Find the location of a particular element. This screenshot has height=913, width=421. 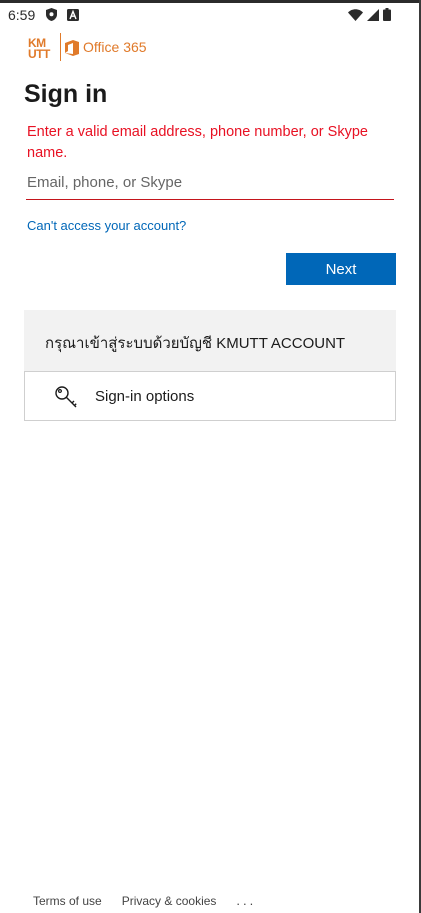

terms-of-use-link: Terms of use is located at coordinates (67, 901).